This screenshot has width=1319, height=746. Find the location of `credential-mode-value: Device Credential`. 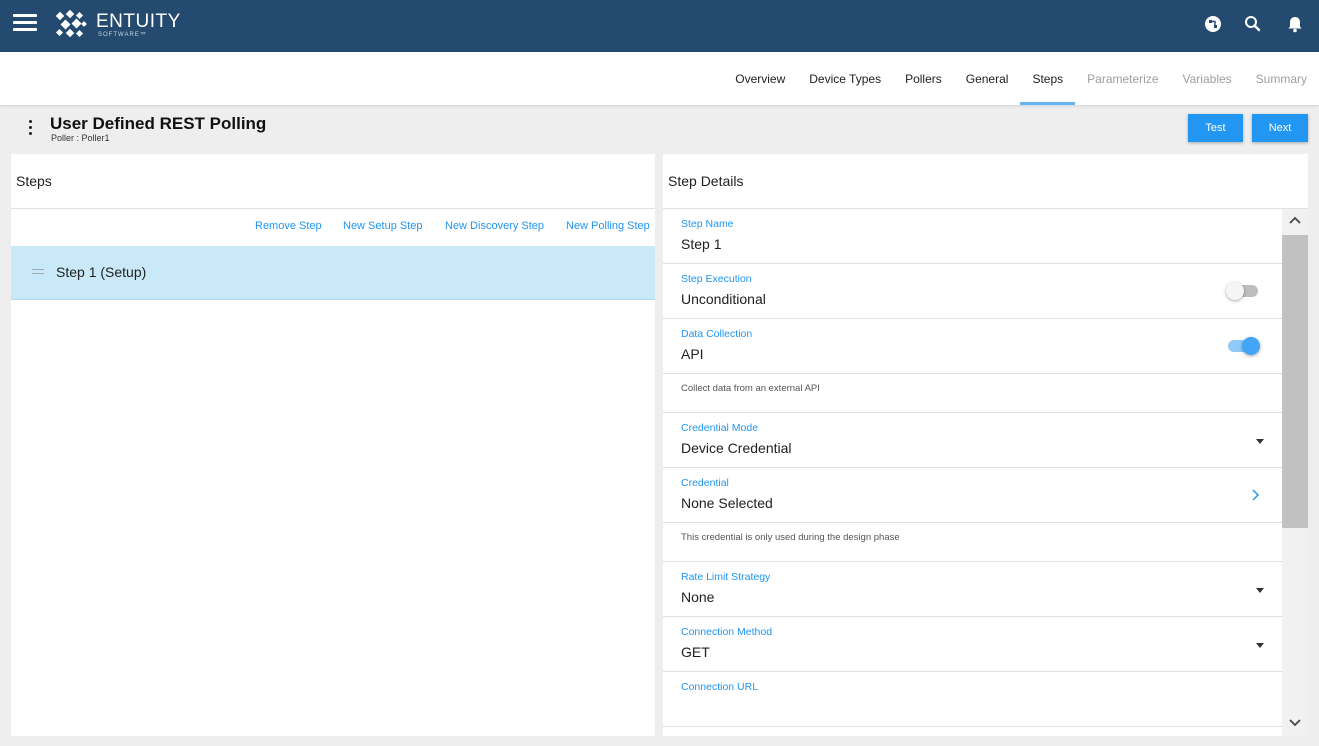

credential-mode-value: Device Credential is located at coordinates (736, 448).